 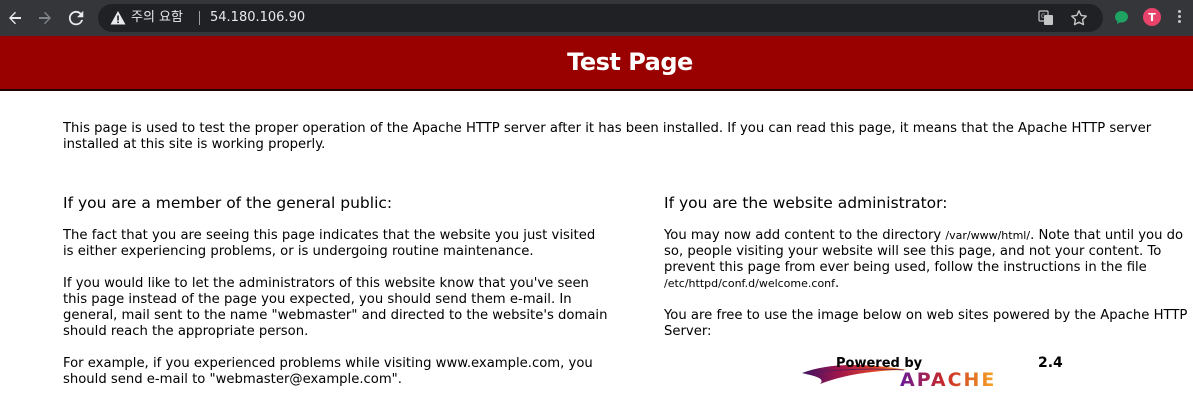 I want to click on reload-icon, so click(x=76, y=18).